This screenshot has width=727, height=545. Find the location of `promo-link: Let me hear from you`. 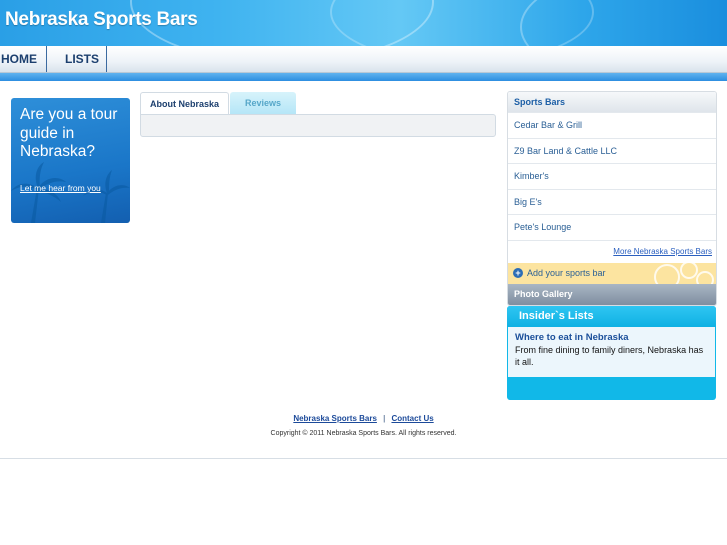

promo-link: Let me hear from you is located at coordinates (60, 188).